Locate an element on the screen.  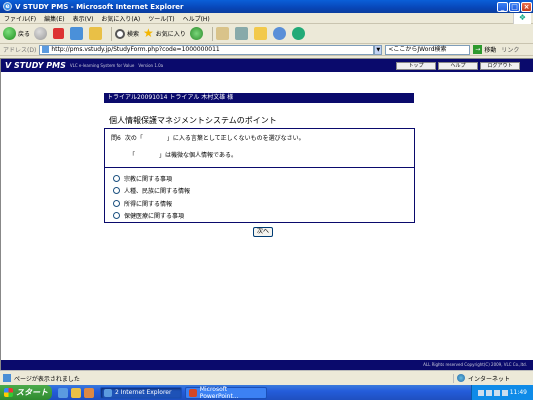
butterfly-button is located at coordinates (299, 33).